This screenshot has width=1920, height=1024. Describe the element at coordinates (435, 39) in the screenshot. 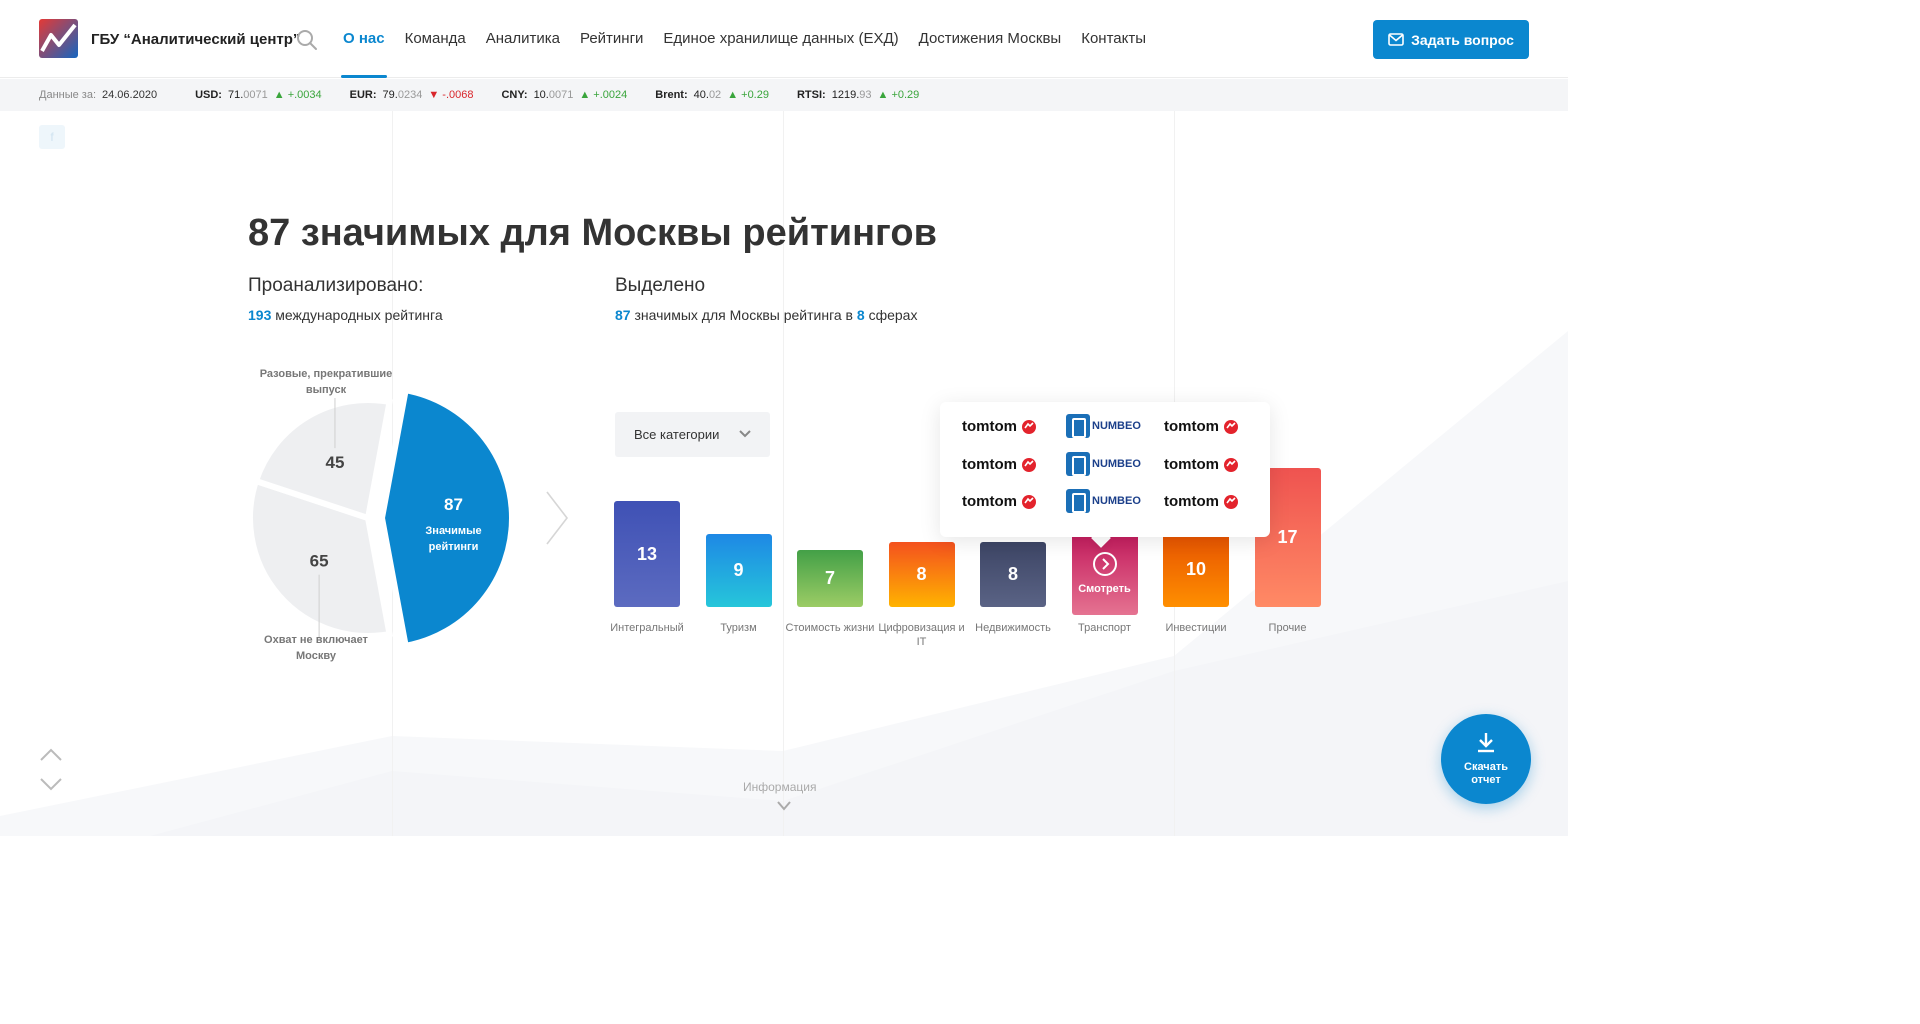

I see `nav-item-team: Команда` at that location.